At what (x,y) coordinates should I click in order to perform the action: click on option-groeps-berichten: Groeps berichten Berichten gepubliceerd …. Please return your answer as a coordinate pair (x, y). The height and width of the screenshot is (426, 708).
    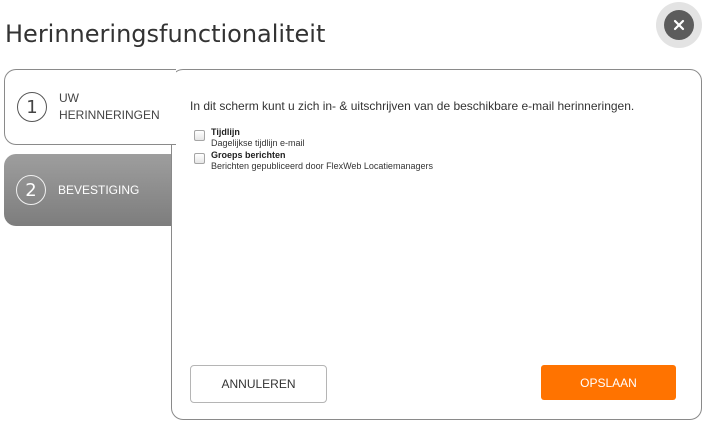
    Looking at the image, I should click on (313, 161).